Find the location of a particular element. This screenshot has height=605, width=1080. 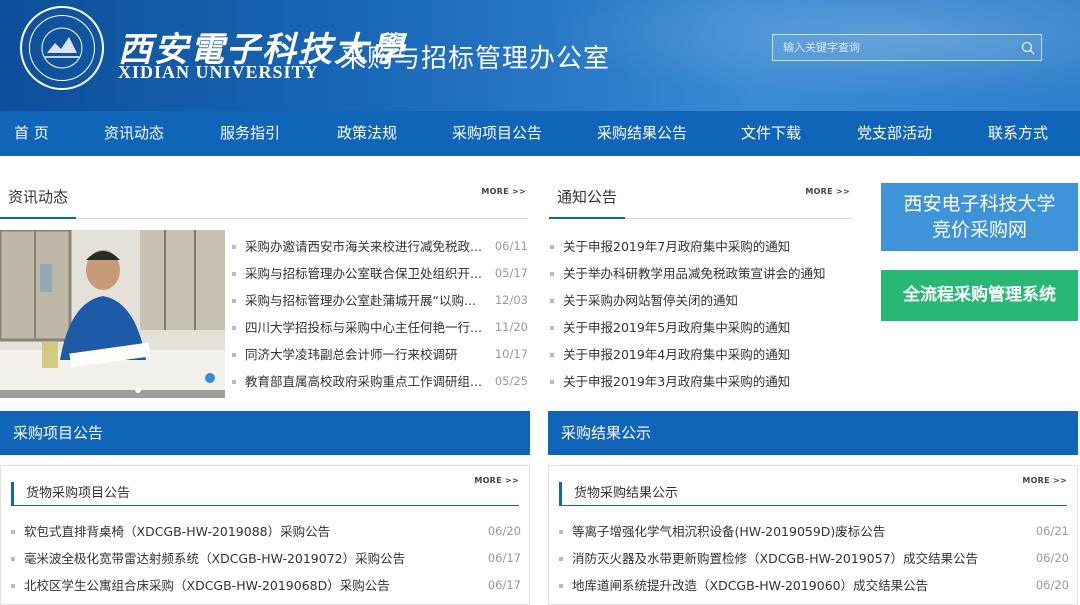

list-item: 同济大学凌玮副总会计师一行来校调研 10/17 is located at coordinates (380, 354).